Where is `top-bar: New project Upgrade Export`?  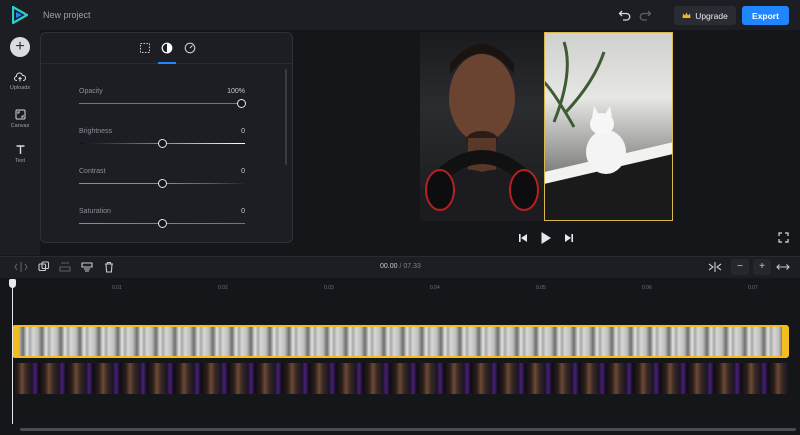 top-bar: New project Upgrade Export is located at coordinates (400, 15).